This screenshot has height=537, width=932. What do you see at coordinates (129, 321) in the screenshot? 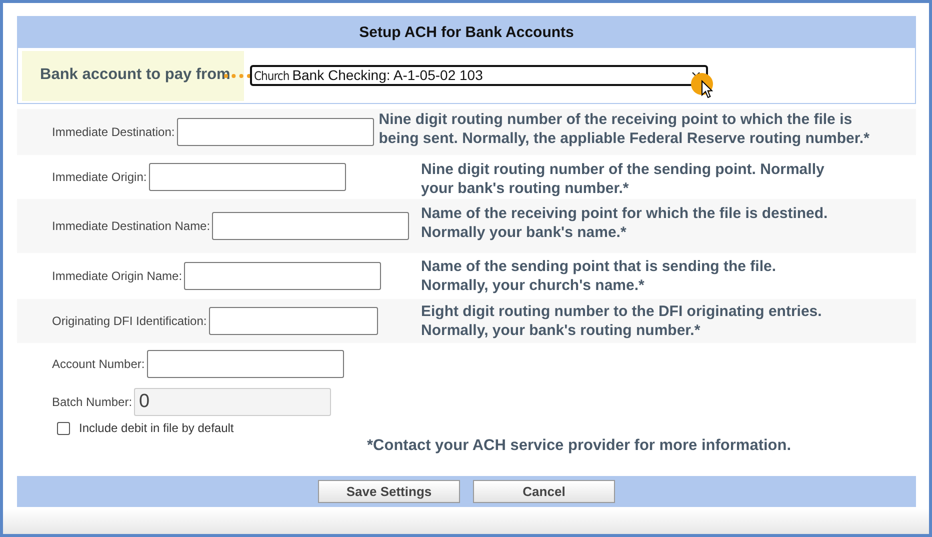
I see `field-label: Originating DFI Identification:` at bounding box center [129, 321].